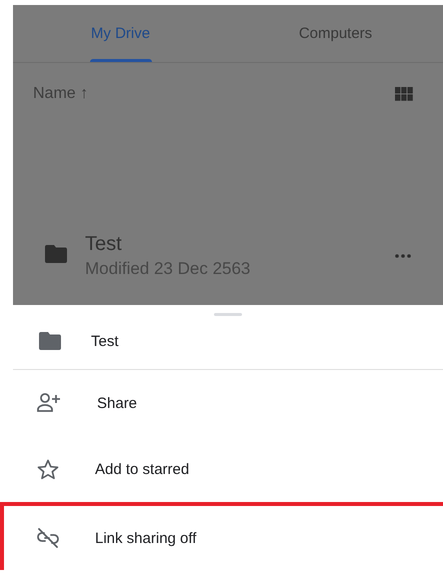 The height and width of the screenshot is (573, 443). I want to click on person-add-icon, so click(49, 403).